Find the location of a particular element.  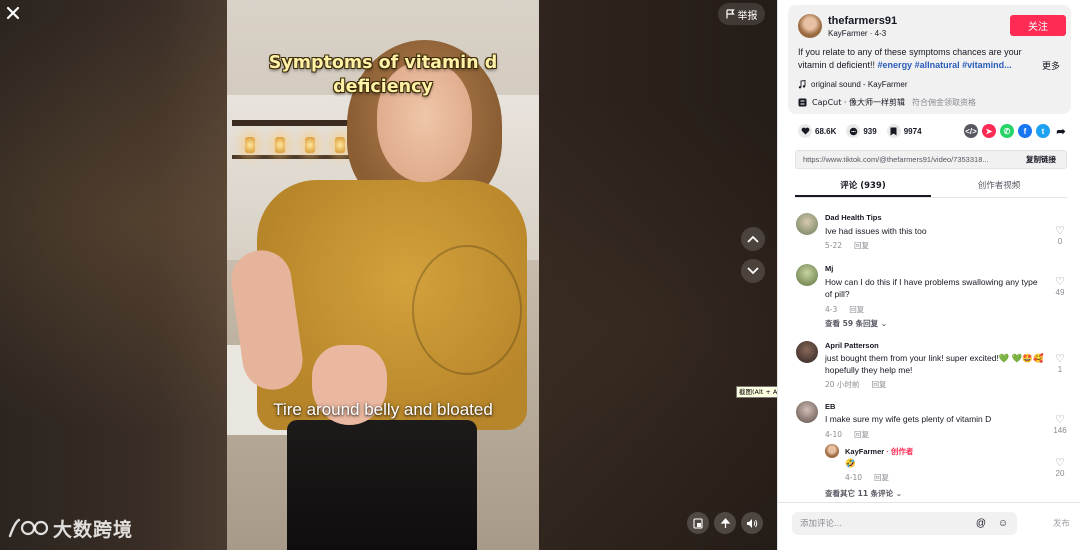

reply-meta: 4-10 回复 is located at coordinates (867, 477).